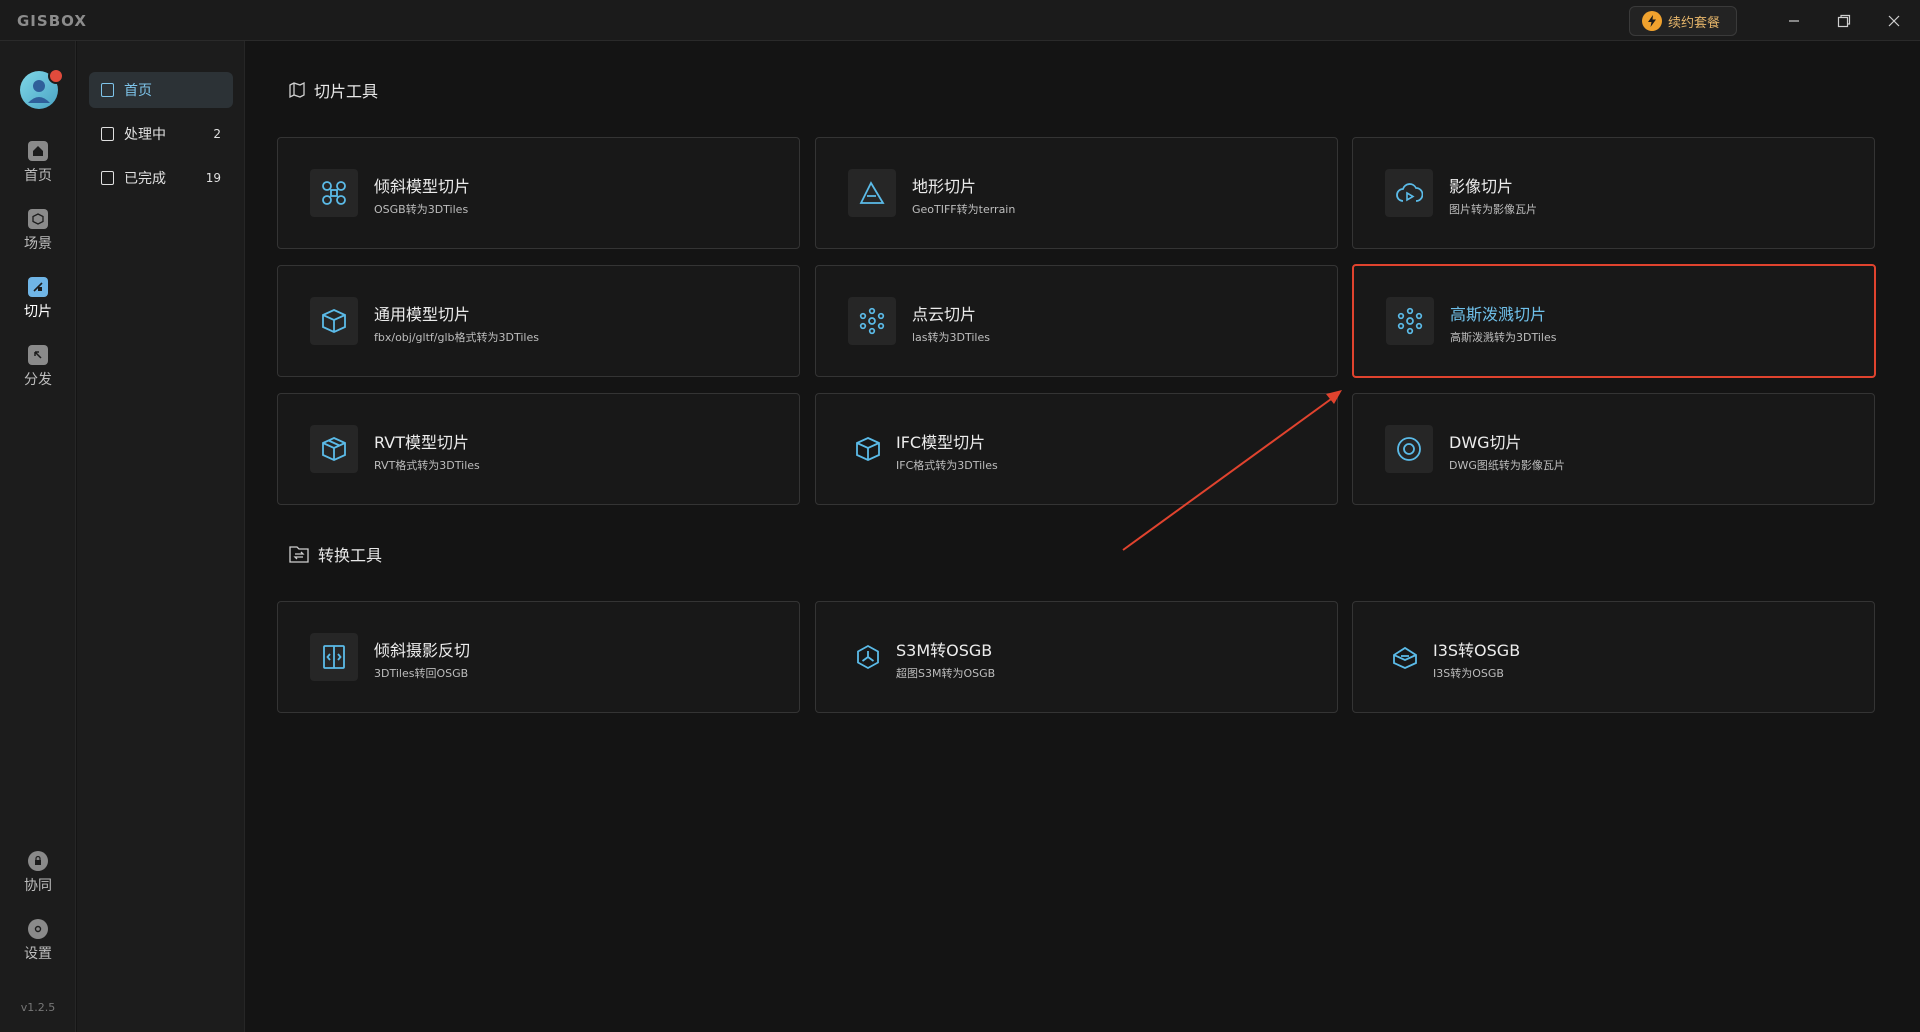  I want to click on subnav-item-processing: 处理中 2, so click(161, 134).